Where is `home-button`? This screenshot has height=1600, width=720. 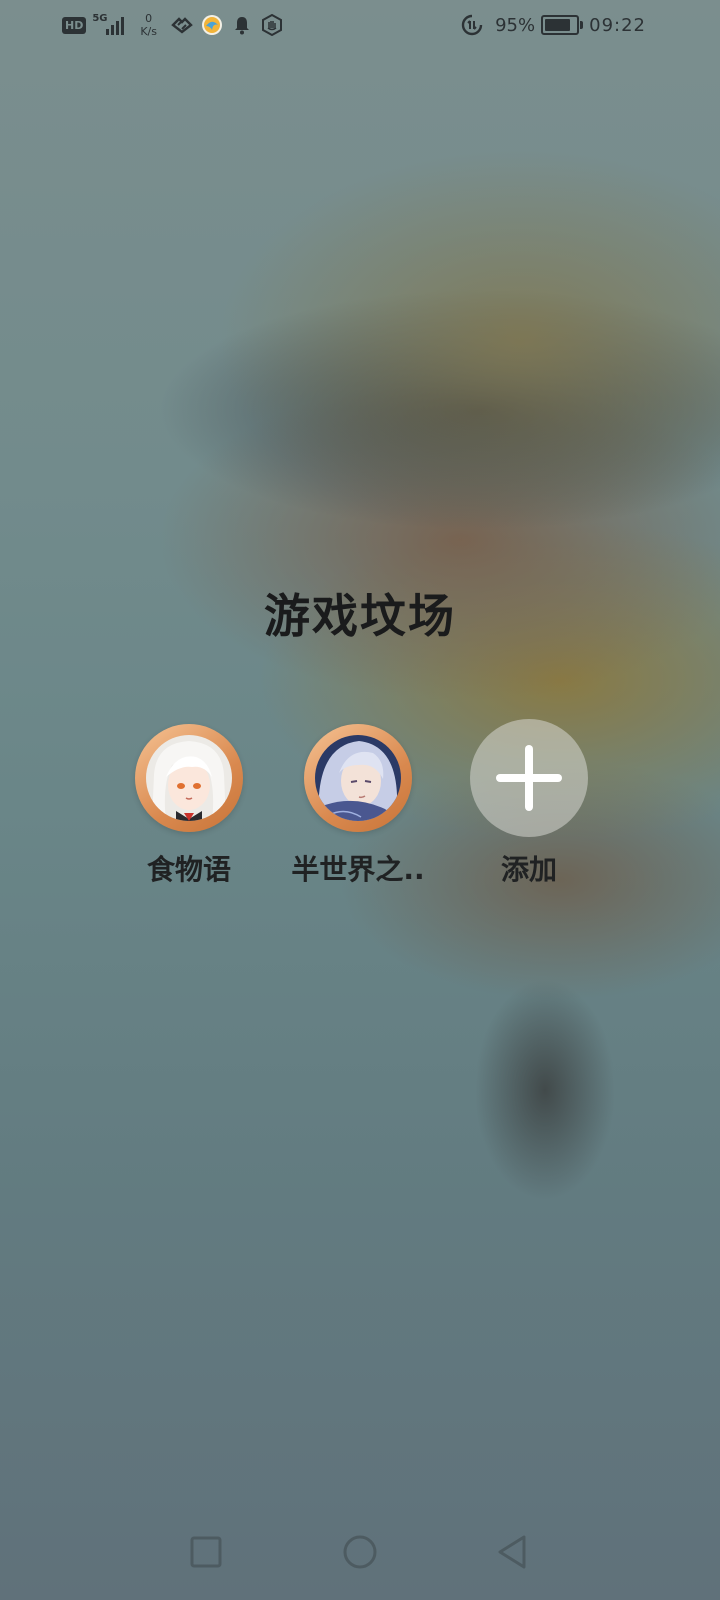 home-button is located at coordinates (360, 1552).